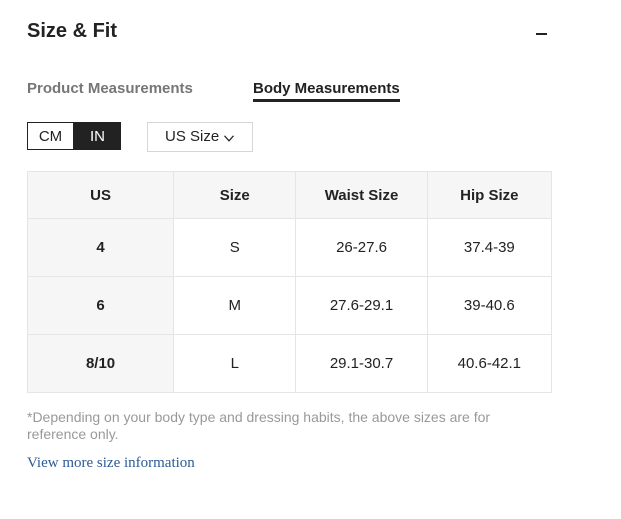 The width and height of the screenshot is (621, 519). I want to click on section-title: Size & Fit, so click(72, 31).